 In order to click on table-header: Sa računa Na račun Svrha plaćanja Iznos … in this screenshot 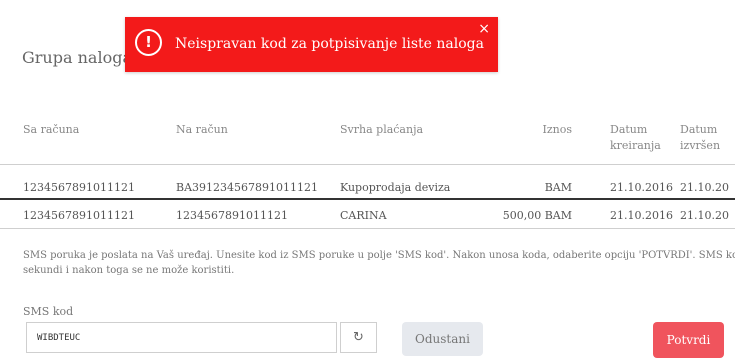, I will do `click(367, 141)`.